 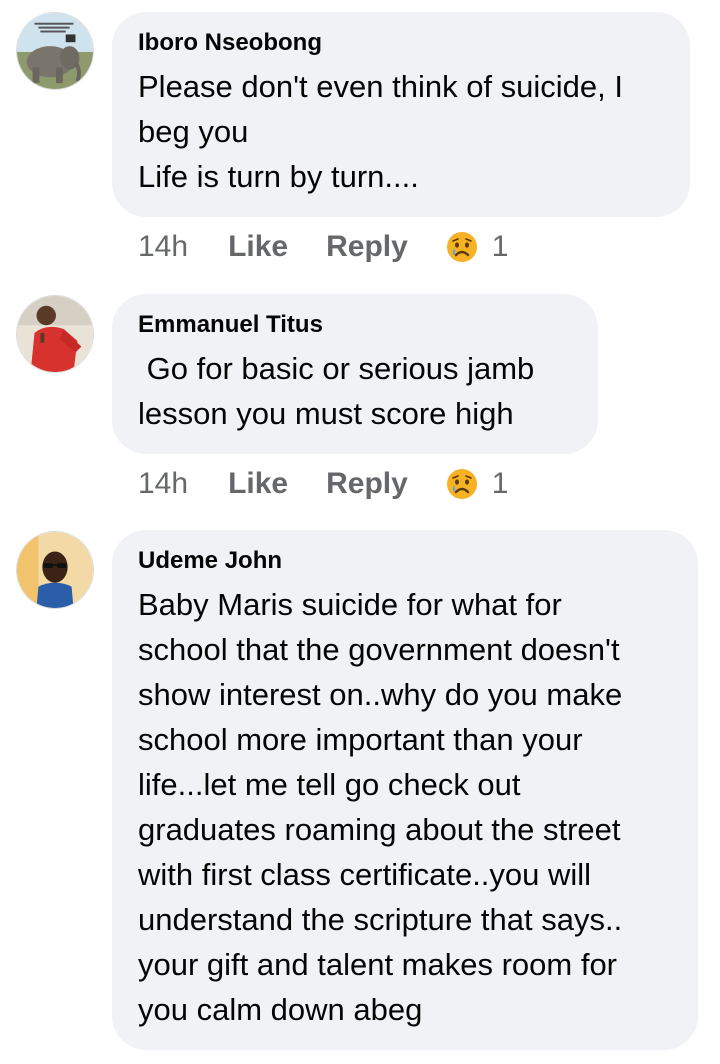 I want to click on comment-author: Iboro Nseobong, so click(x=401, y=43).